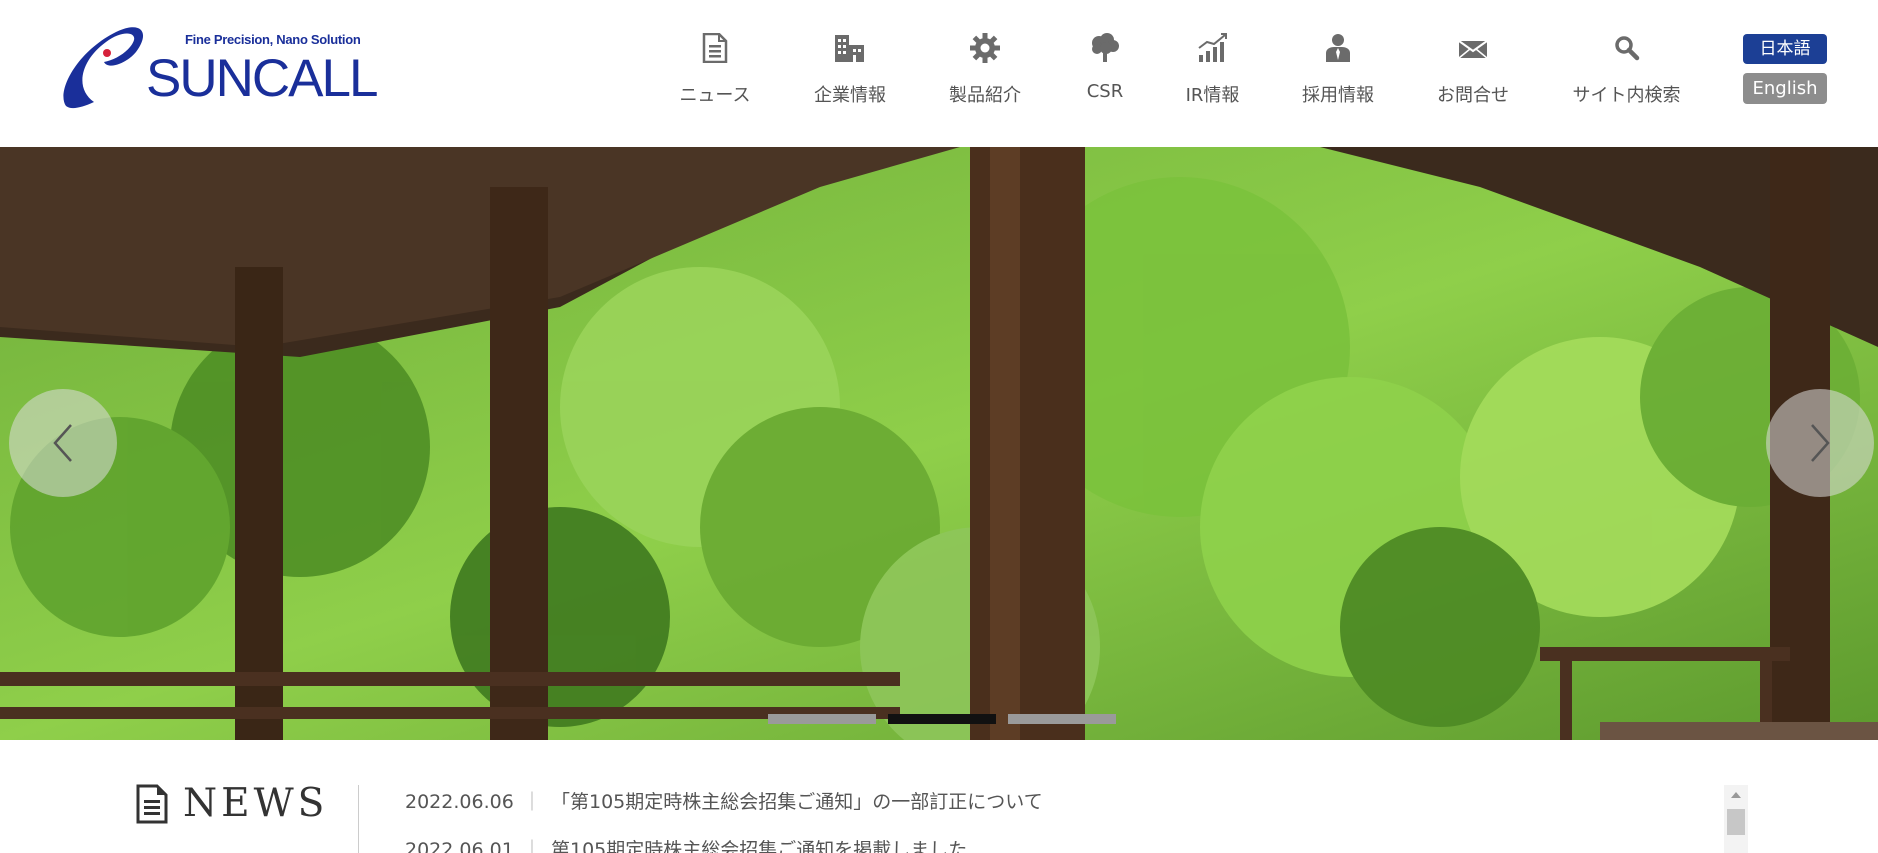 The width and height of the screenshot is (1878, 853). What do you see at coordinates (985, 48) in the screenshot?
I see `gear-icon` at bounding box center [985, 48].